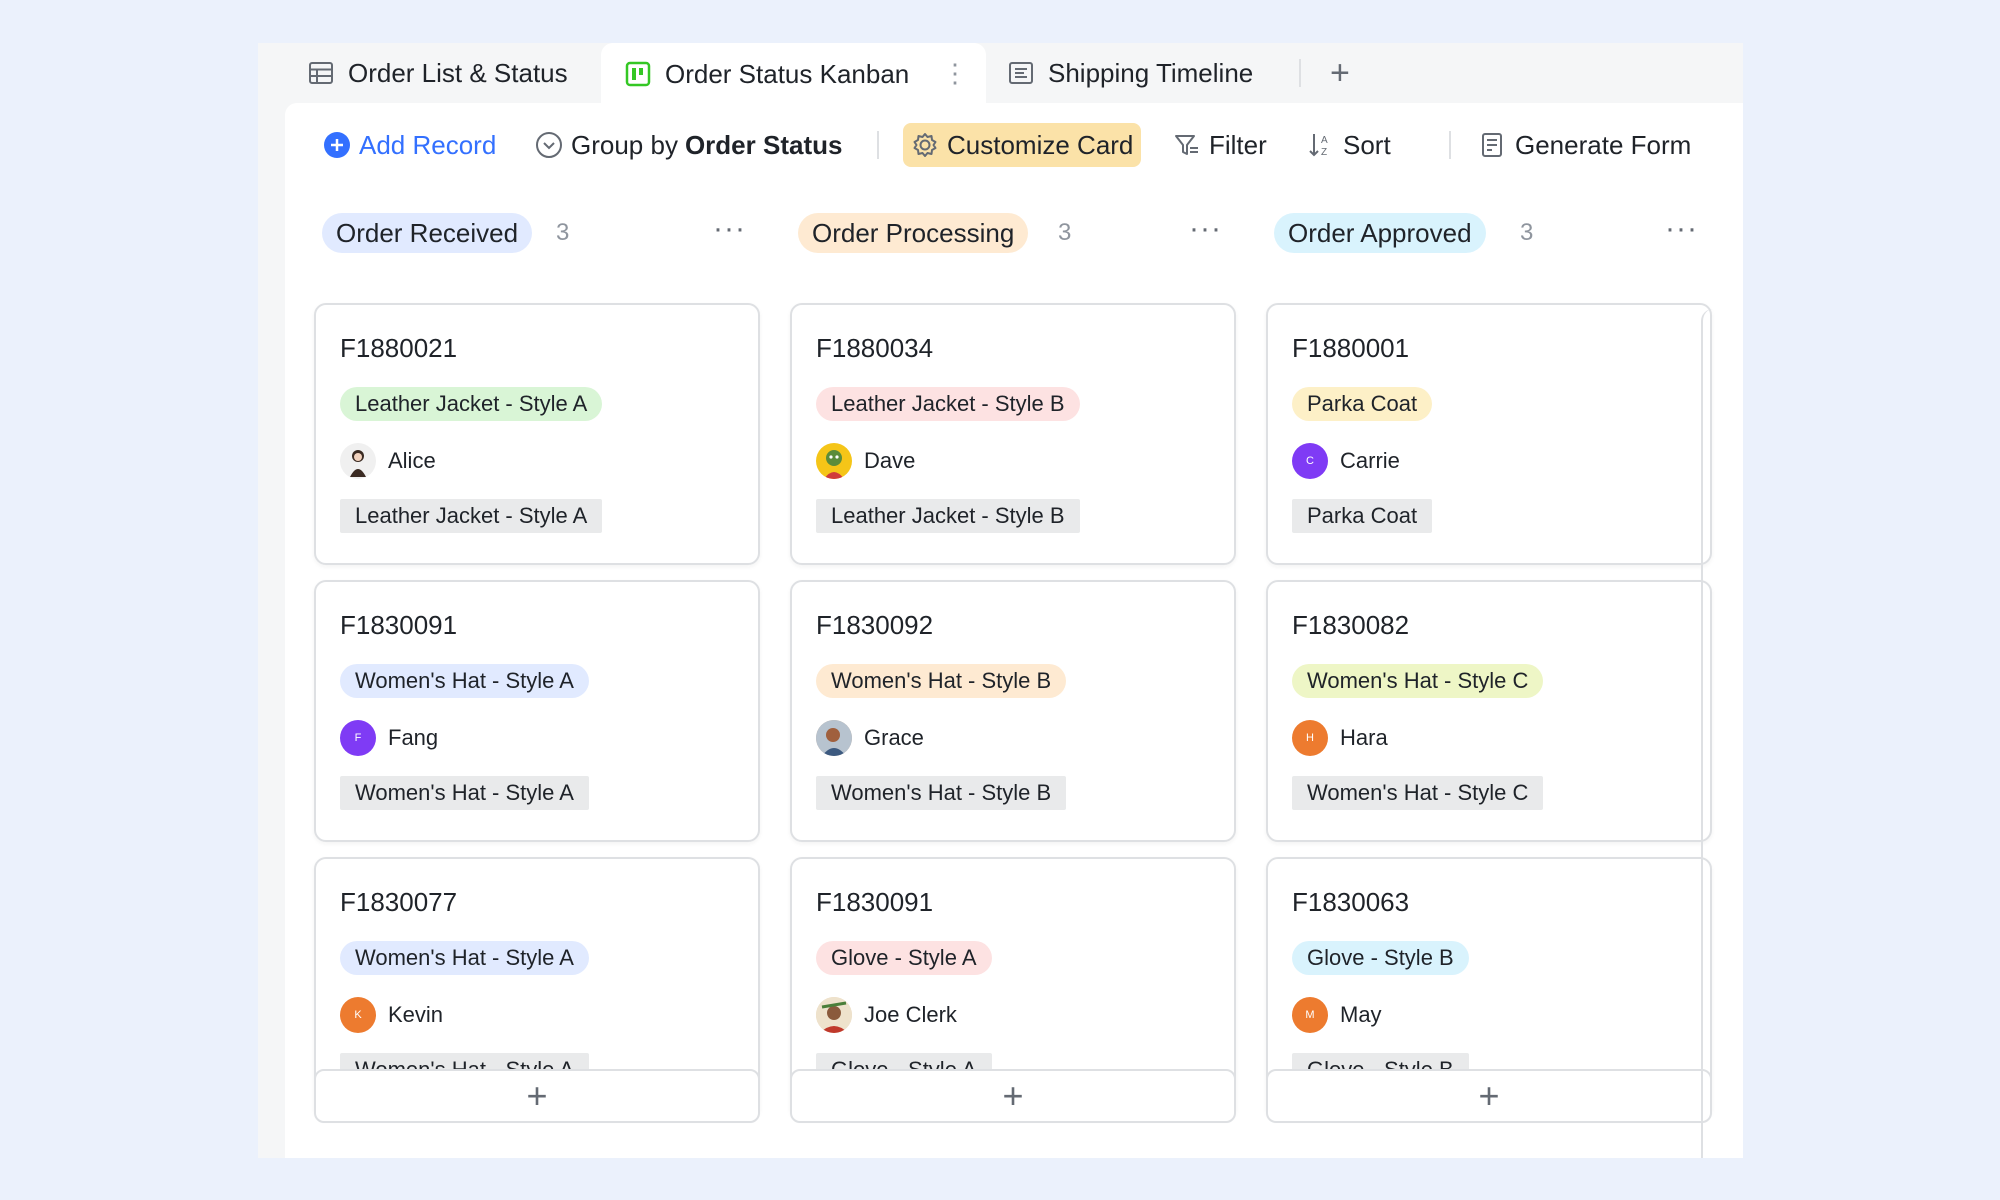  Describe the element at coordinates (875, 625) in the screenshot. I see `card-title: F1830092` at that location.